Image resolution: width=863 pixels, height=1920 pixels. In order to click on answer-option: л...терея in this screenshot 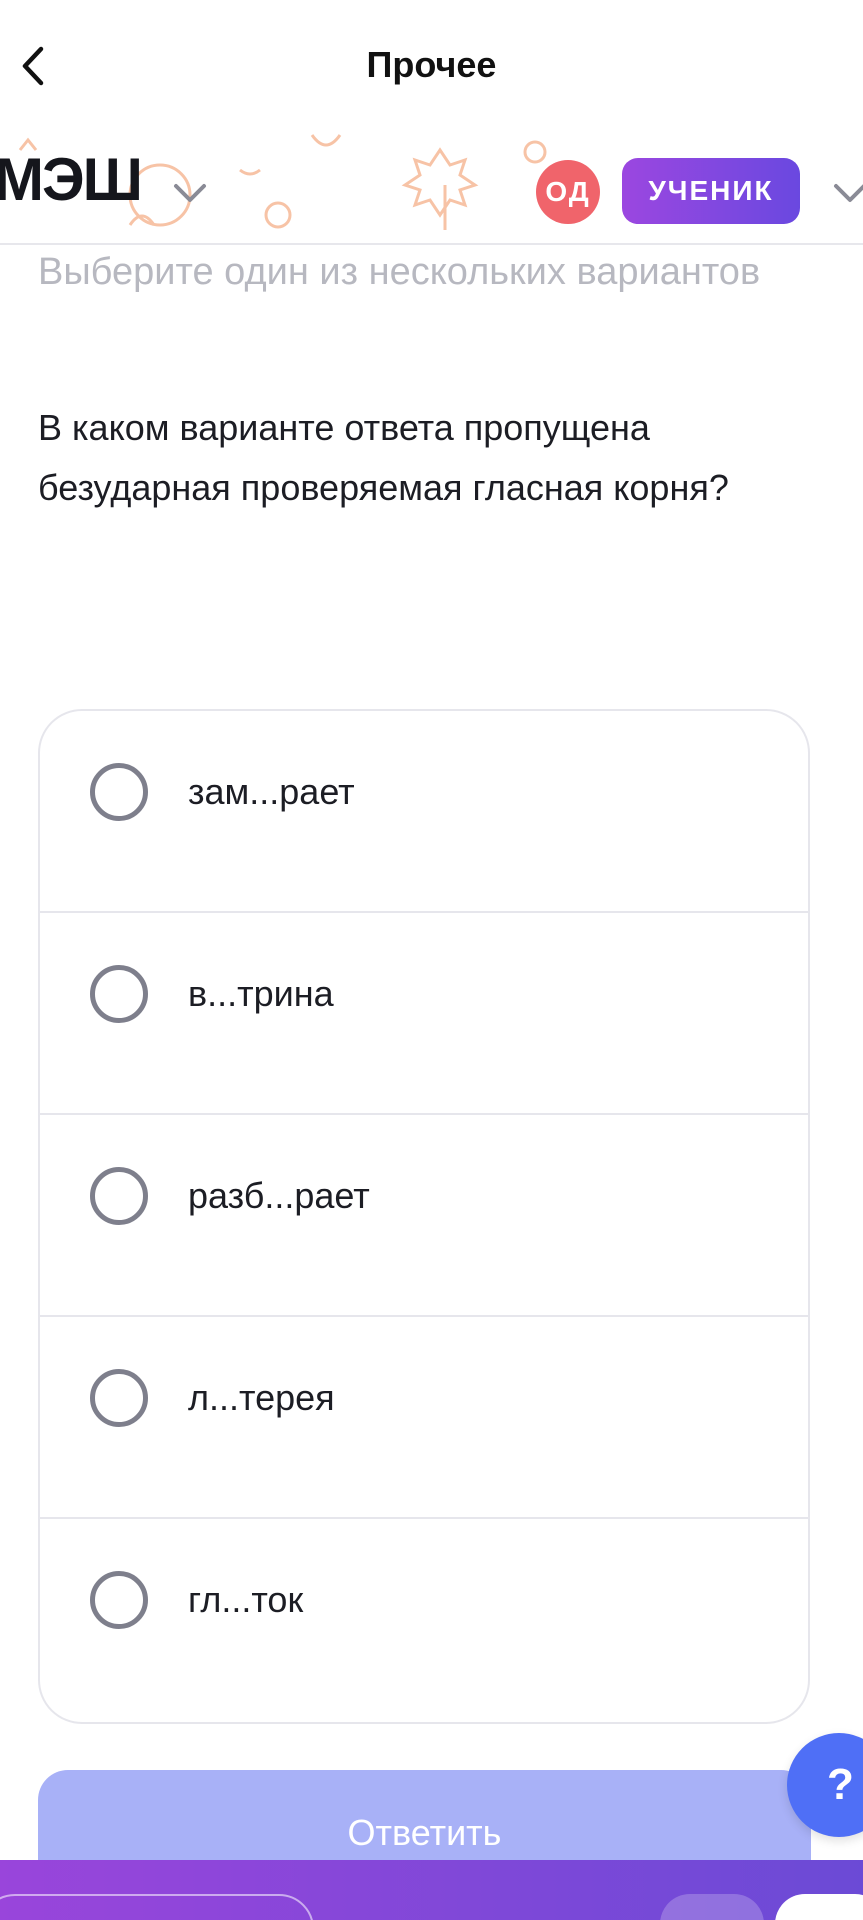, I will do `click(424, 1418)`.